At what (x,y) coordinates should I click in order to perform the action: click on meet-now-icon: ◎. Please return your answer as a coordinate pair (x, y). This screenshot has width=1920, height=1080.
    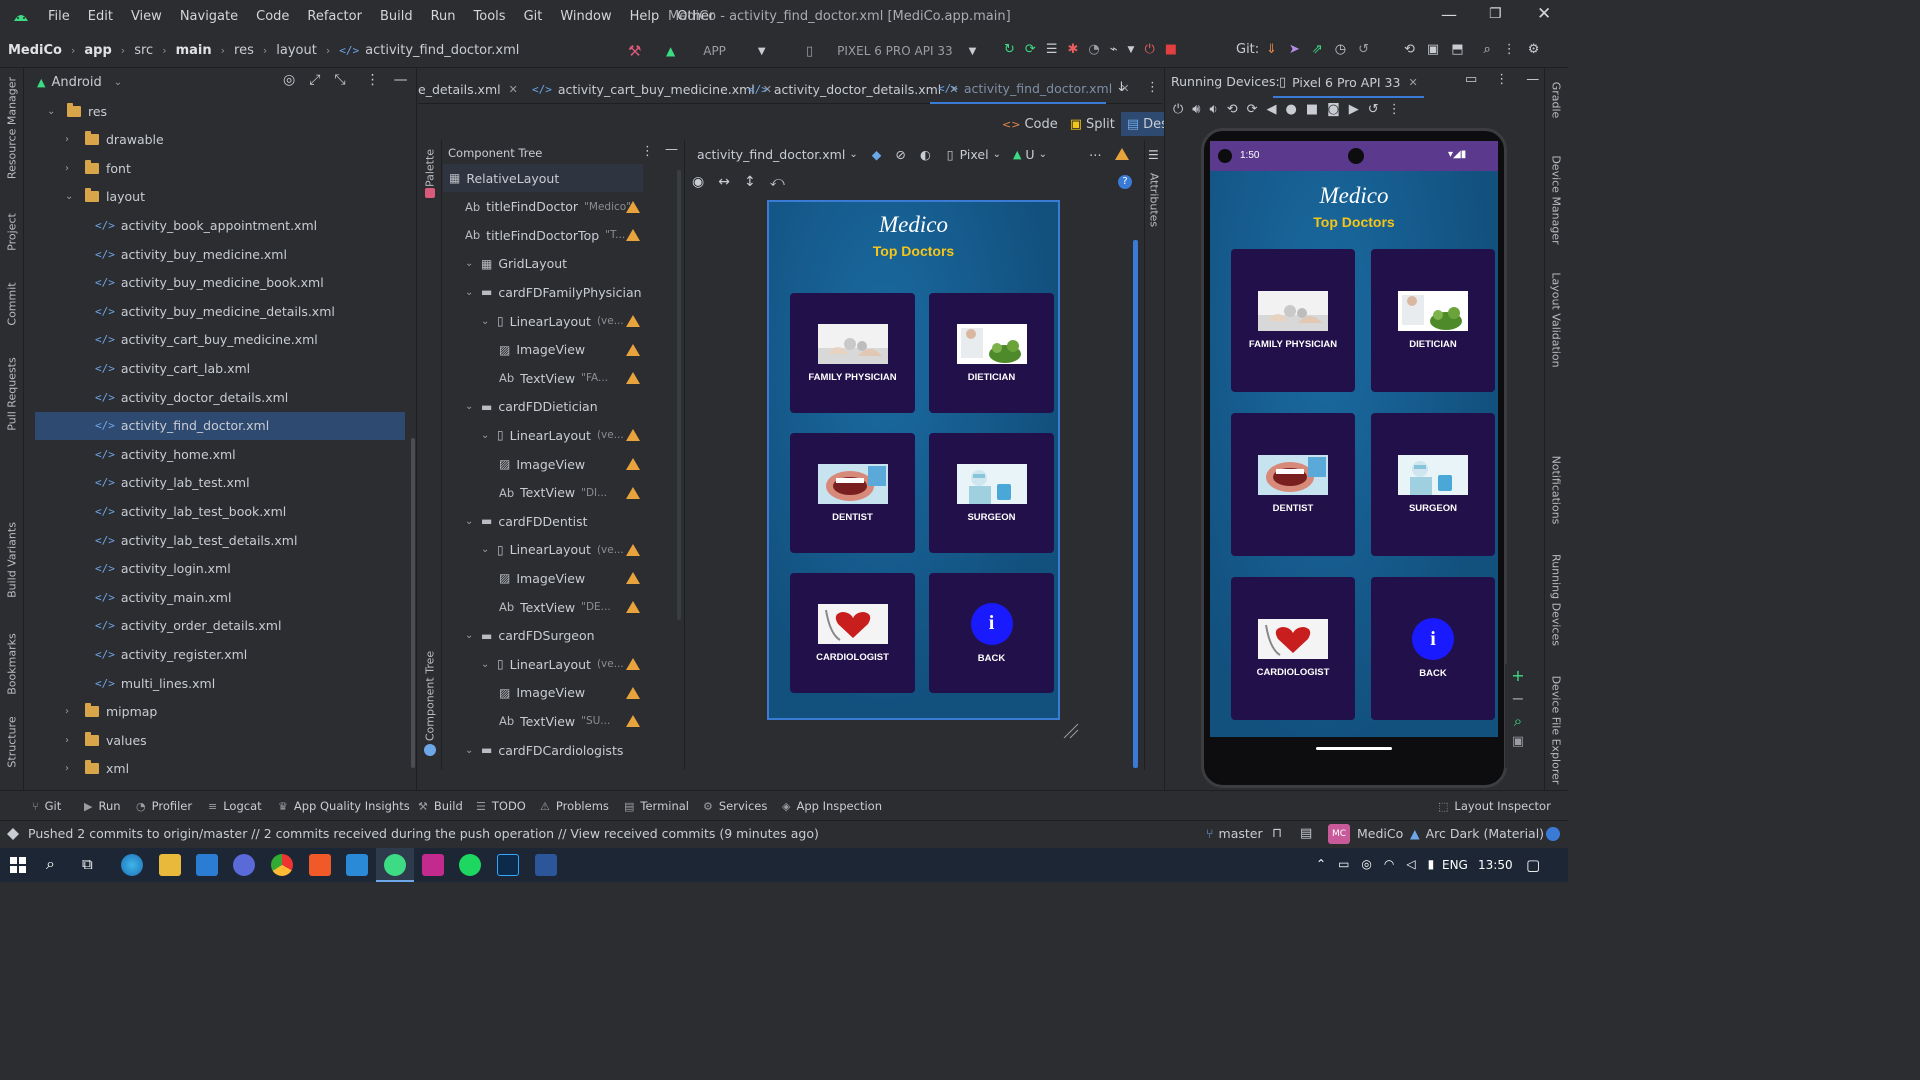
    Looking at the image, I should click on (1366, 864).